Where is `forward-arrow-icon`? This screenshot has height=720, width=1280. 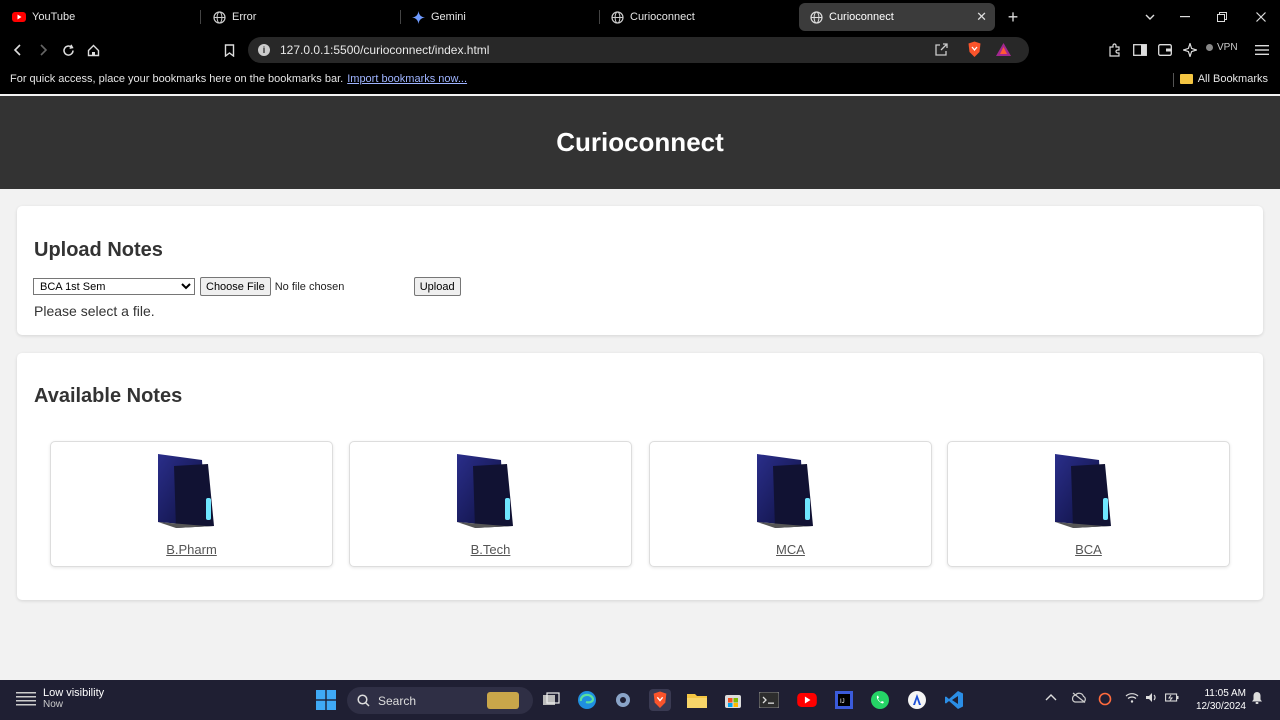 forward-arrow-icon is located at coordinates (43, 50).